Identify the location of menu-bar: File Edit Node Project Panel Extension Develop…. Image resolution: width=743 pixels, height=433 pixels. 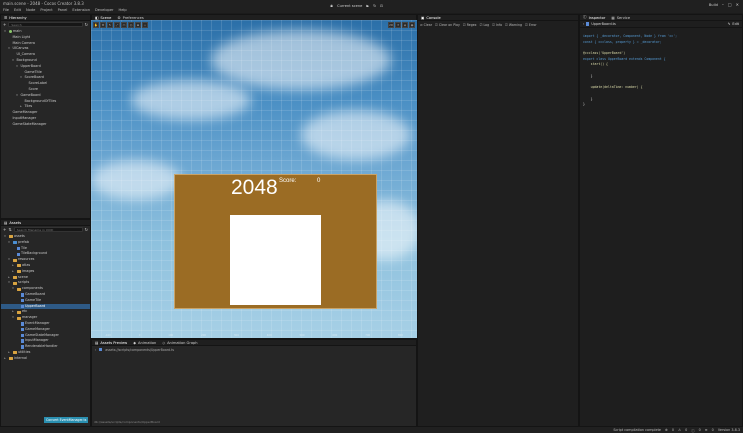
(371, 10).